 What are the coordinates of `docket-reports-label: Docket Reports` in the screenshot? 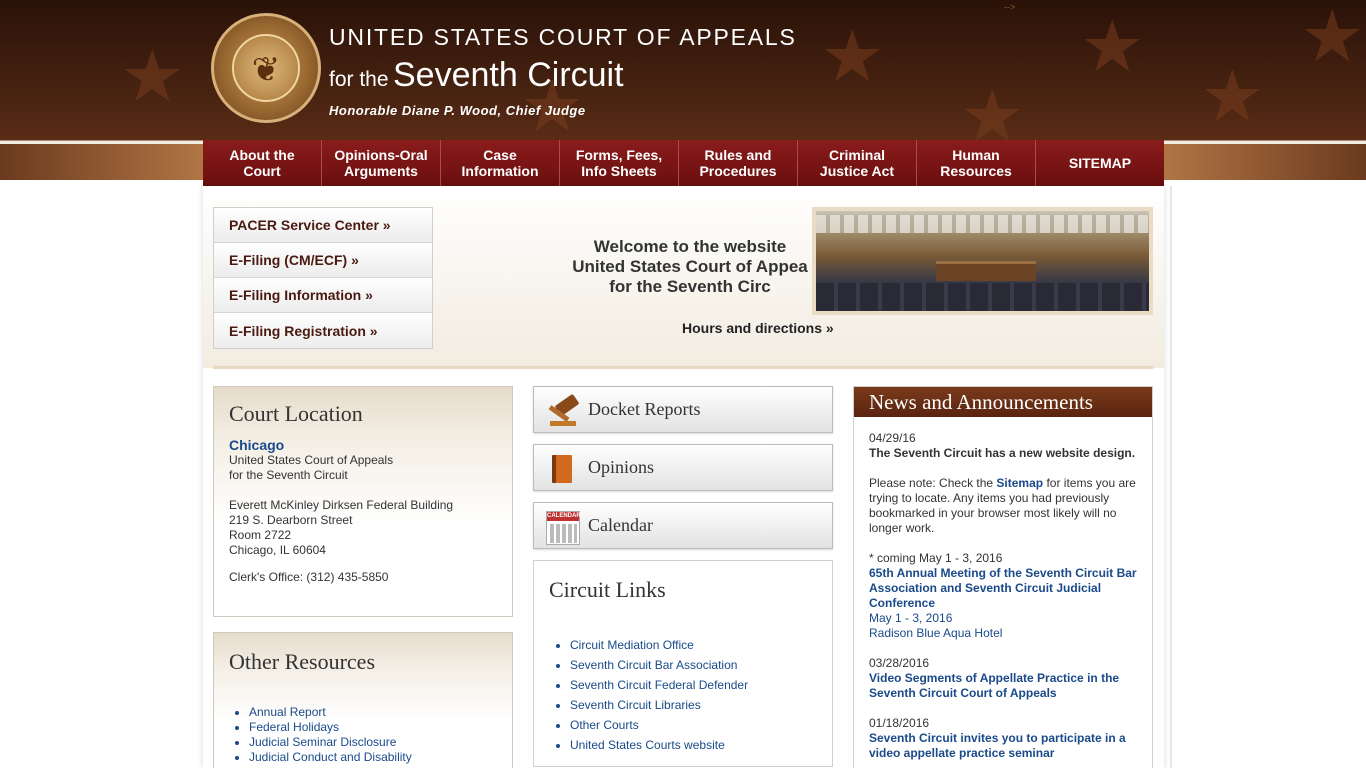 It's located at (644, 409).